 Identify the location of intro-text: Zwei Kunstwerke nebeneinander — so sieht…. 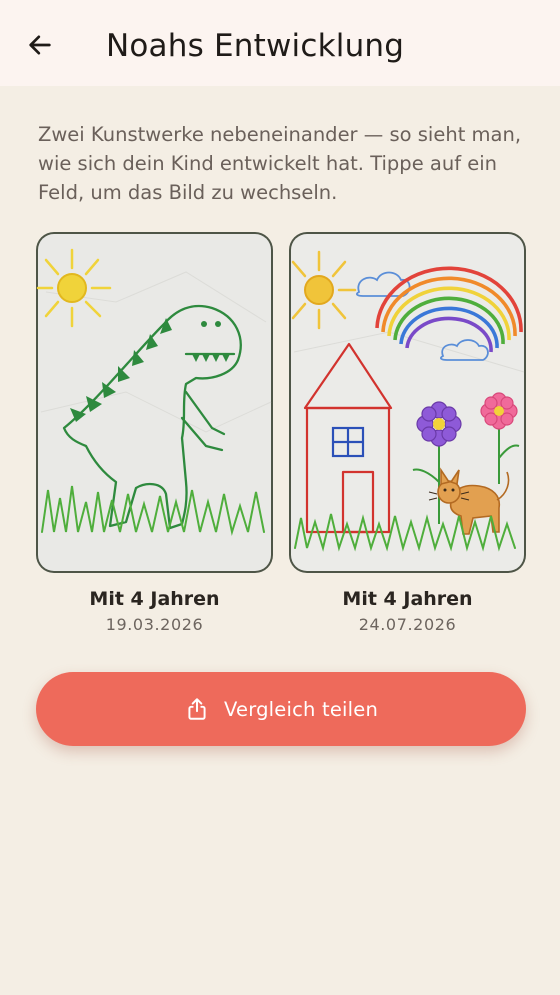
(280, 163).